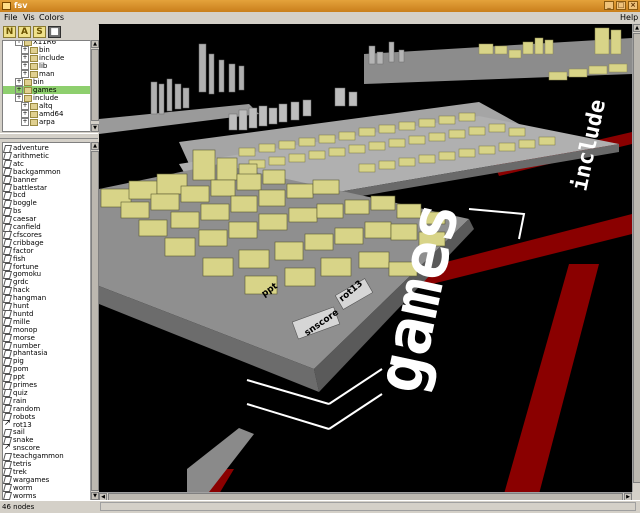  Describe the element at coordinates (47, 377) in the screenshot. I see `file-list-item: ppt` at that location.